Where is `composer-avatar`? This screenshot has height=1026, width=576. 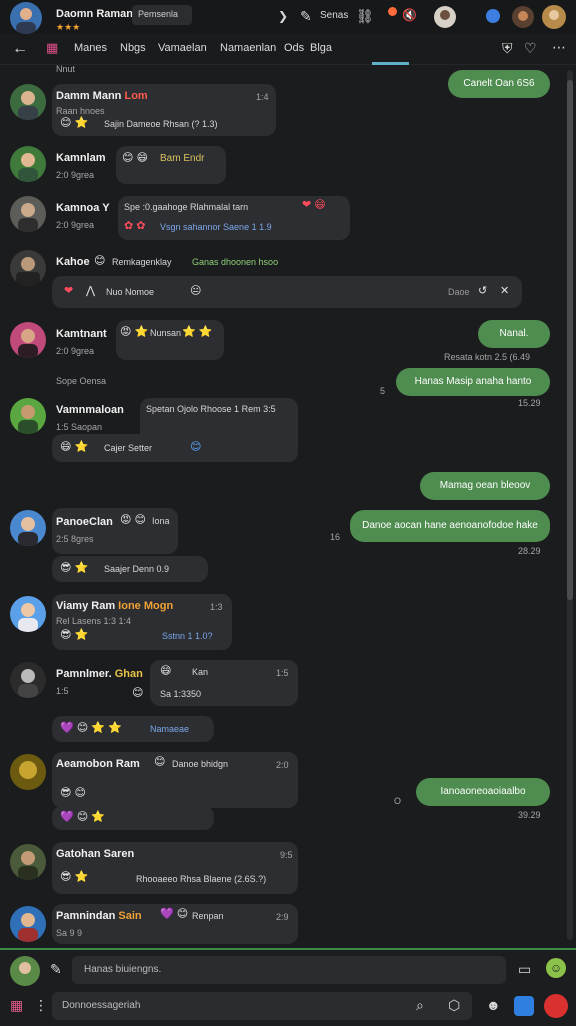 composer-avatar is located at coordinates (25, 971).